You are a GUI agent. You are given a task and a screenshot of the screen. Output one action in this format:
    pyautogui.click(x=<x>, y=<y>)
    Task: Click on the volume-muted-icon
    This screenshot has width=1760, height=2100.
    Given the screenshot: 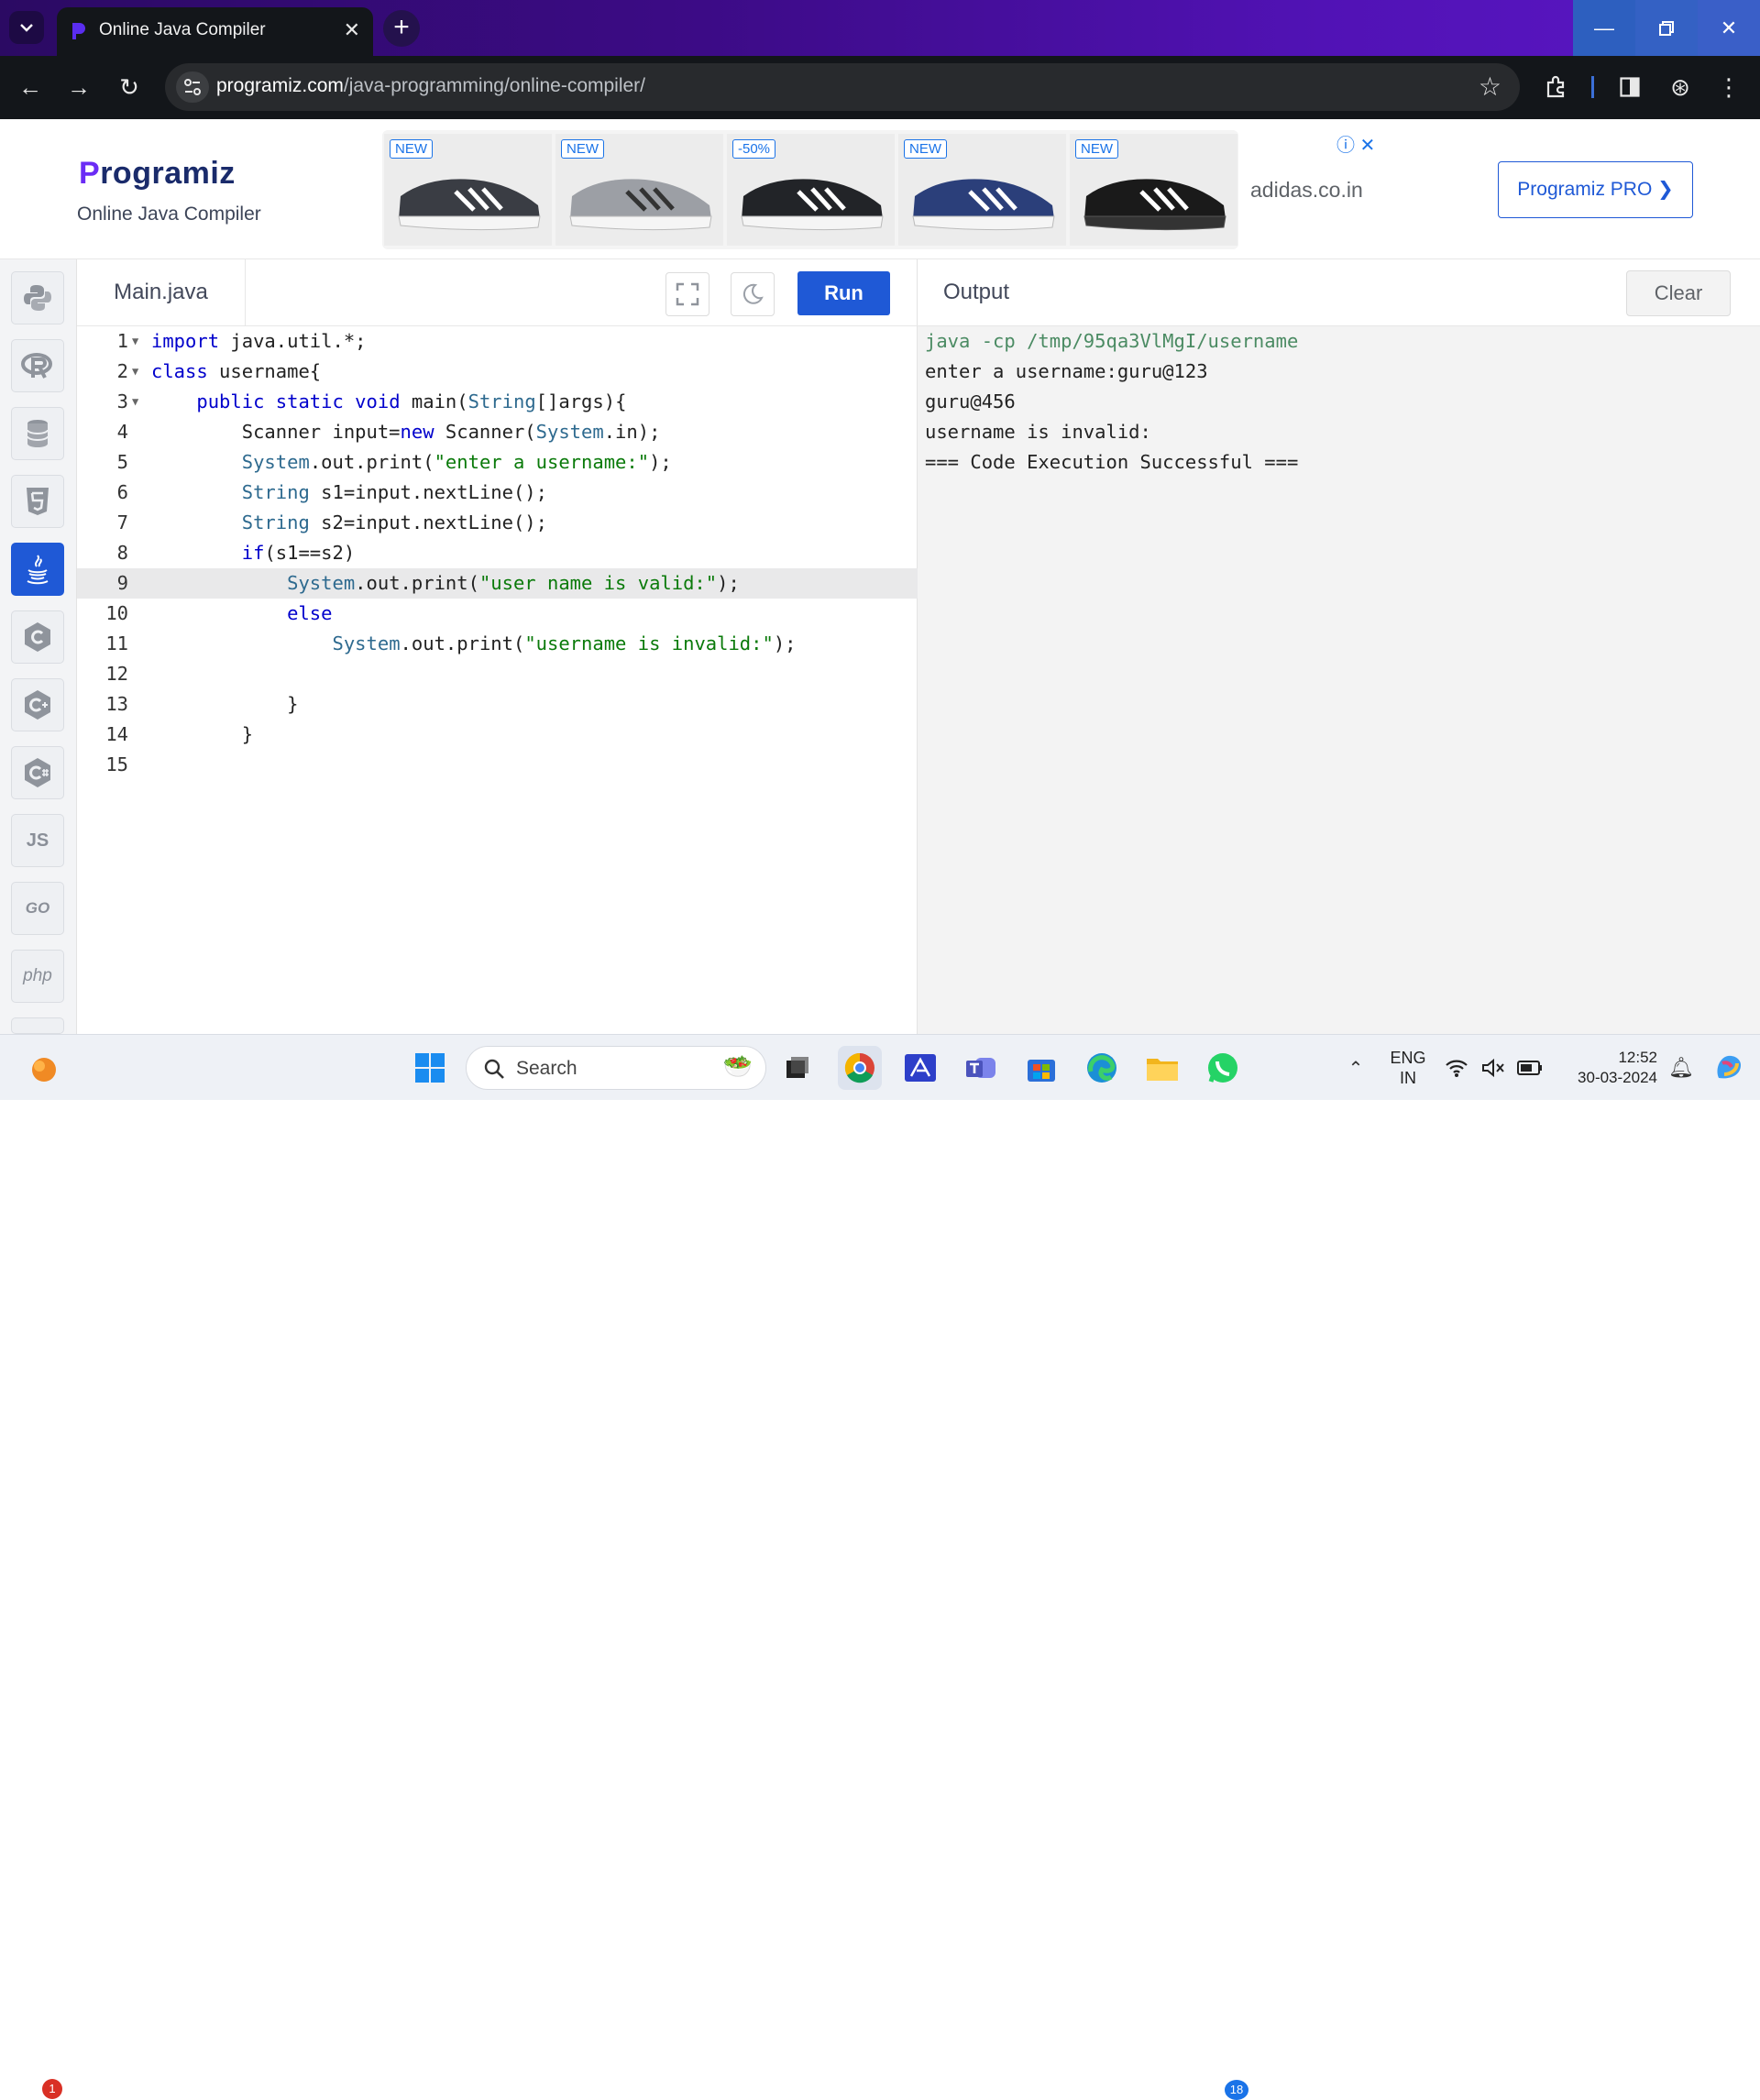 What is the action you would take?
    pyautogui.click(x=1493, y=1068)
    